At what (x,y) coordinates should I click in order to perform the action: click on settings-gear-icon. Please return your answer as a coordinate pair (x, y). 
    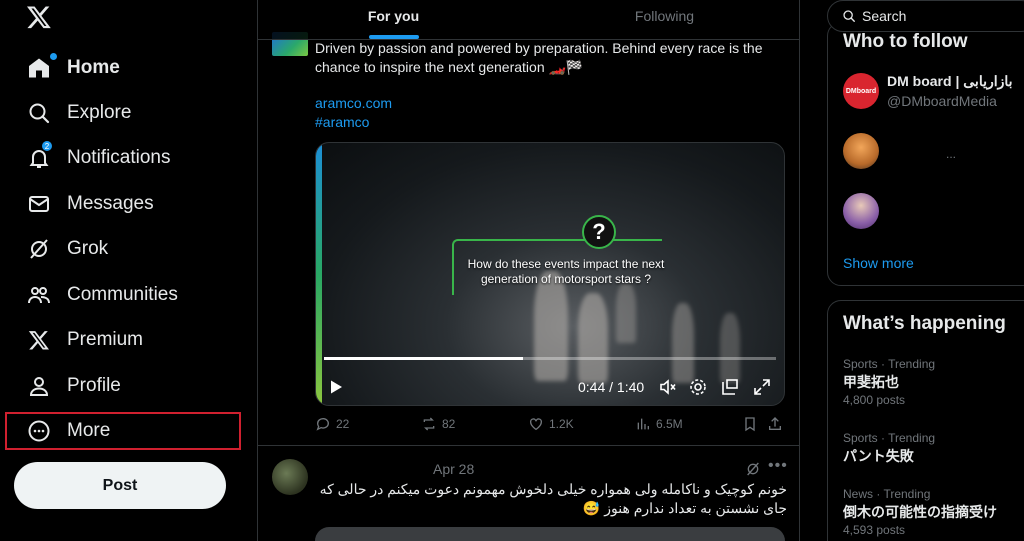
    Looking at the image, I should click on (698, 387).